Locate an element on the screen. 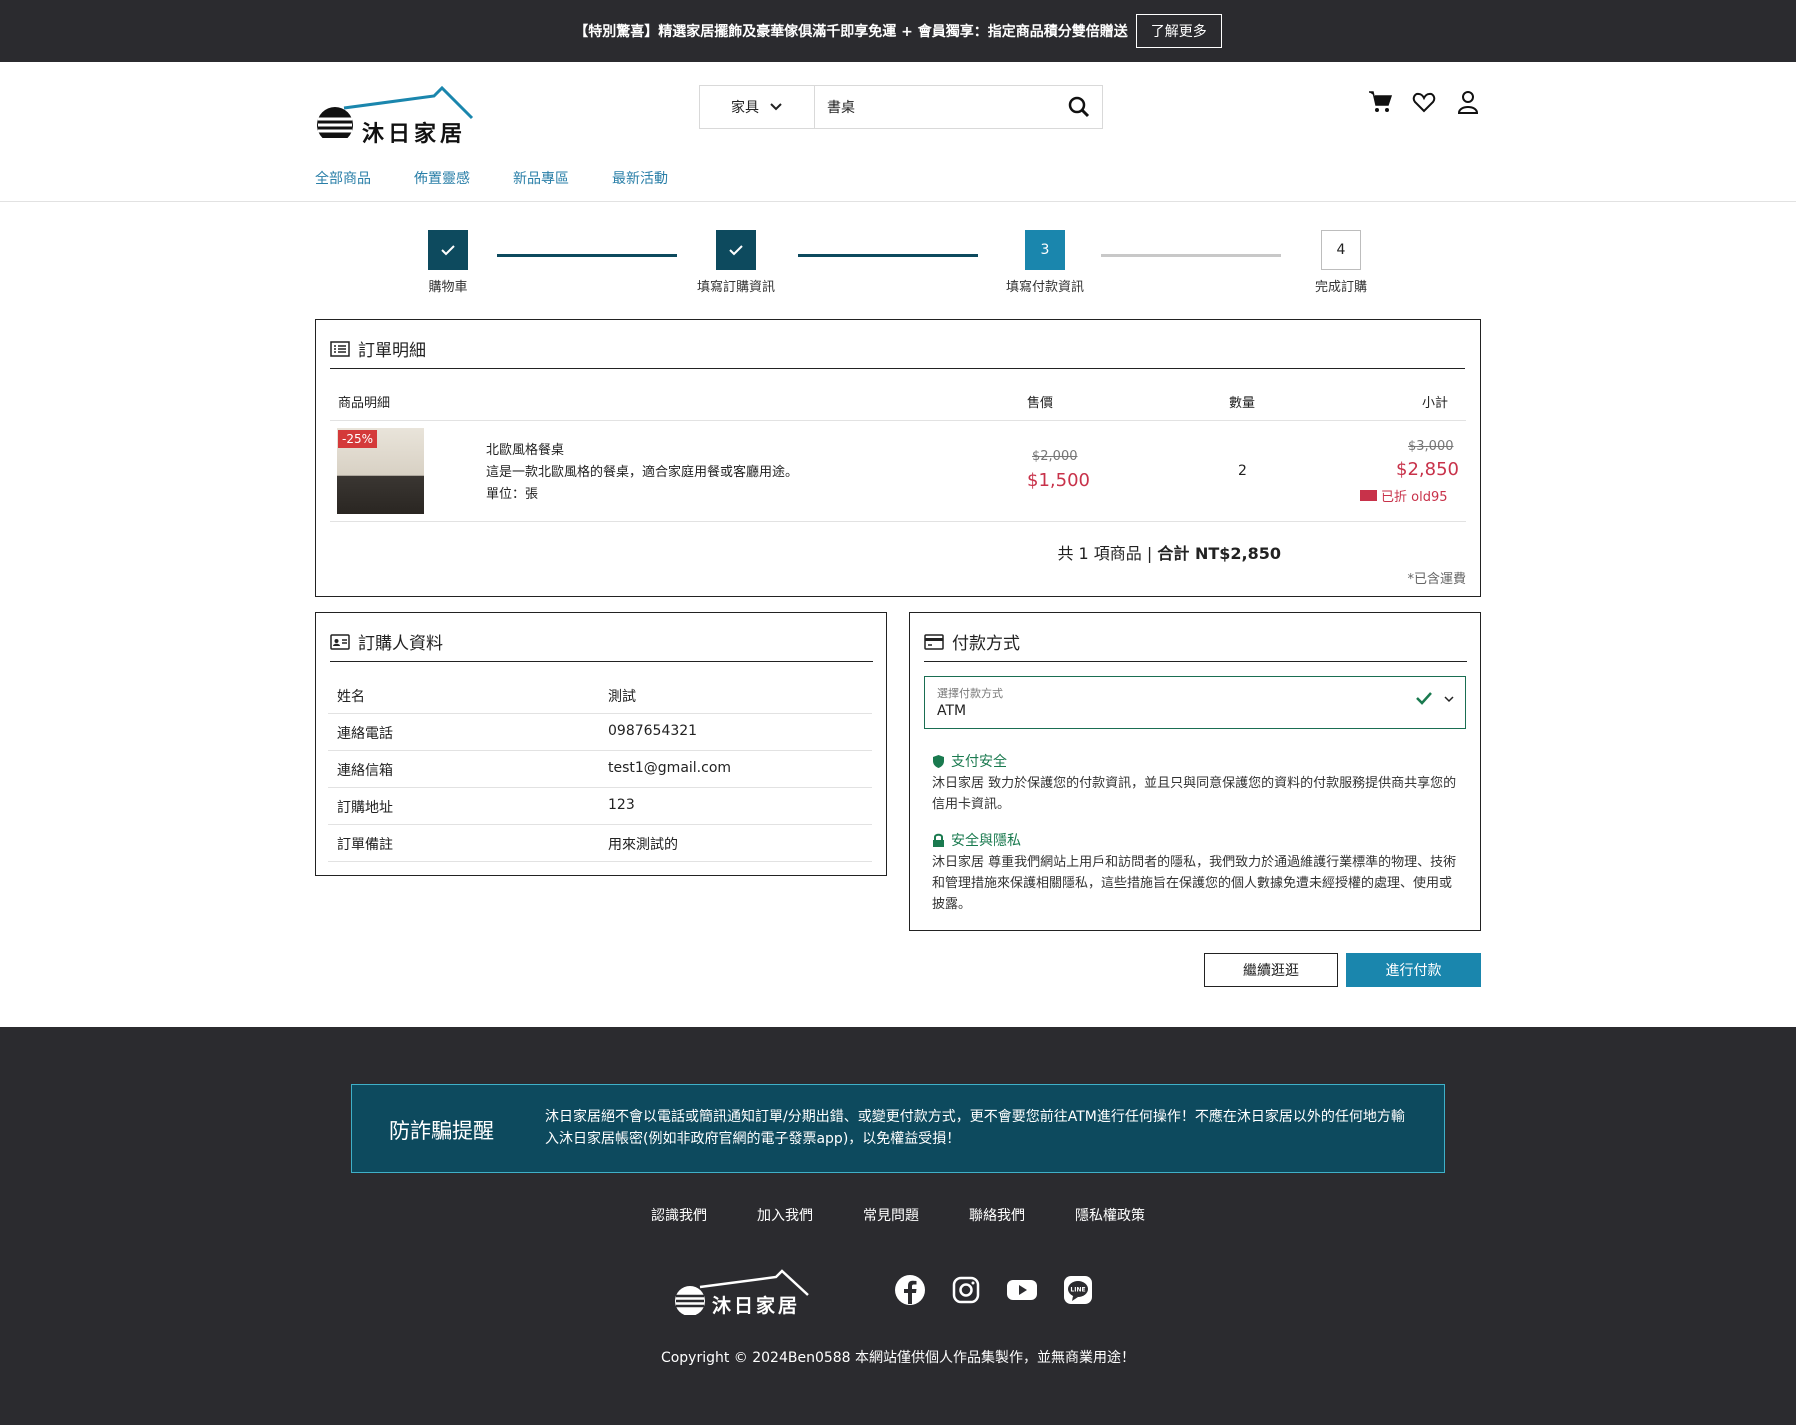 The height and width of the screenshot is (1425, 1796). info-value: 0987654321 is located at coordinates (653, 731).